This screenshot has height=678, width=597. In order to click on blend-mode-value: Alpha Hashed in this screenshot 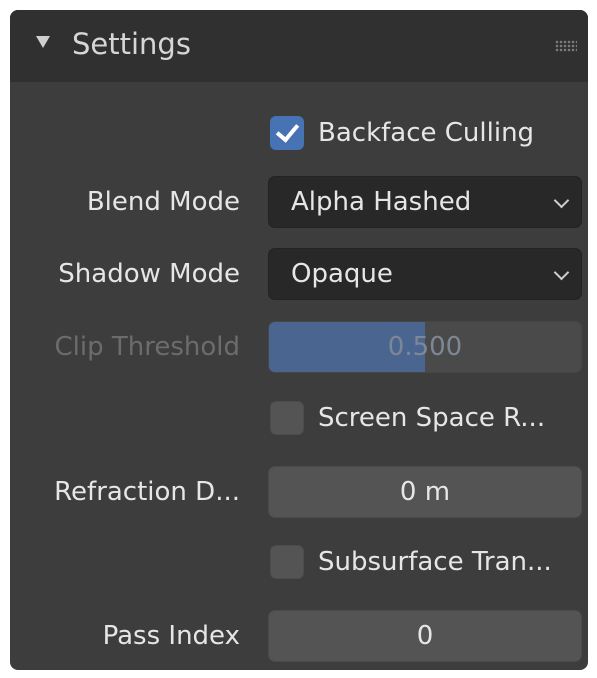, I will do `click(381, 202)`.